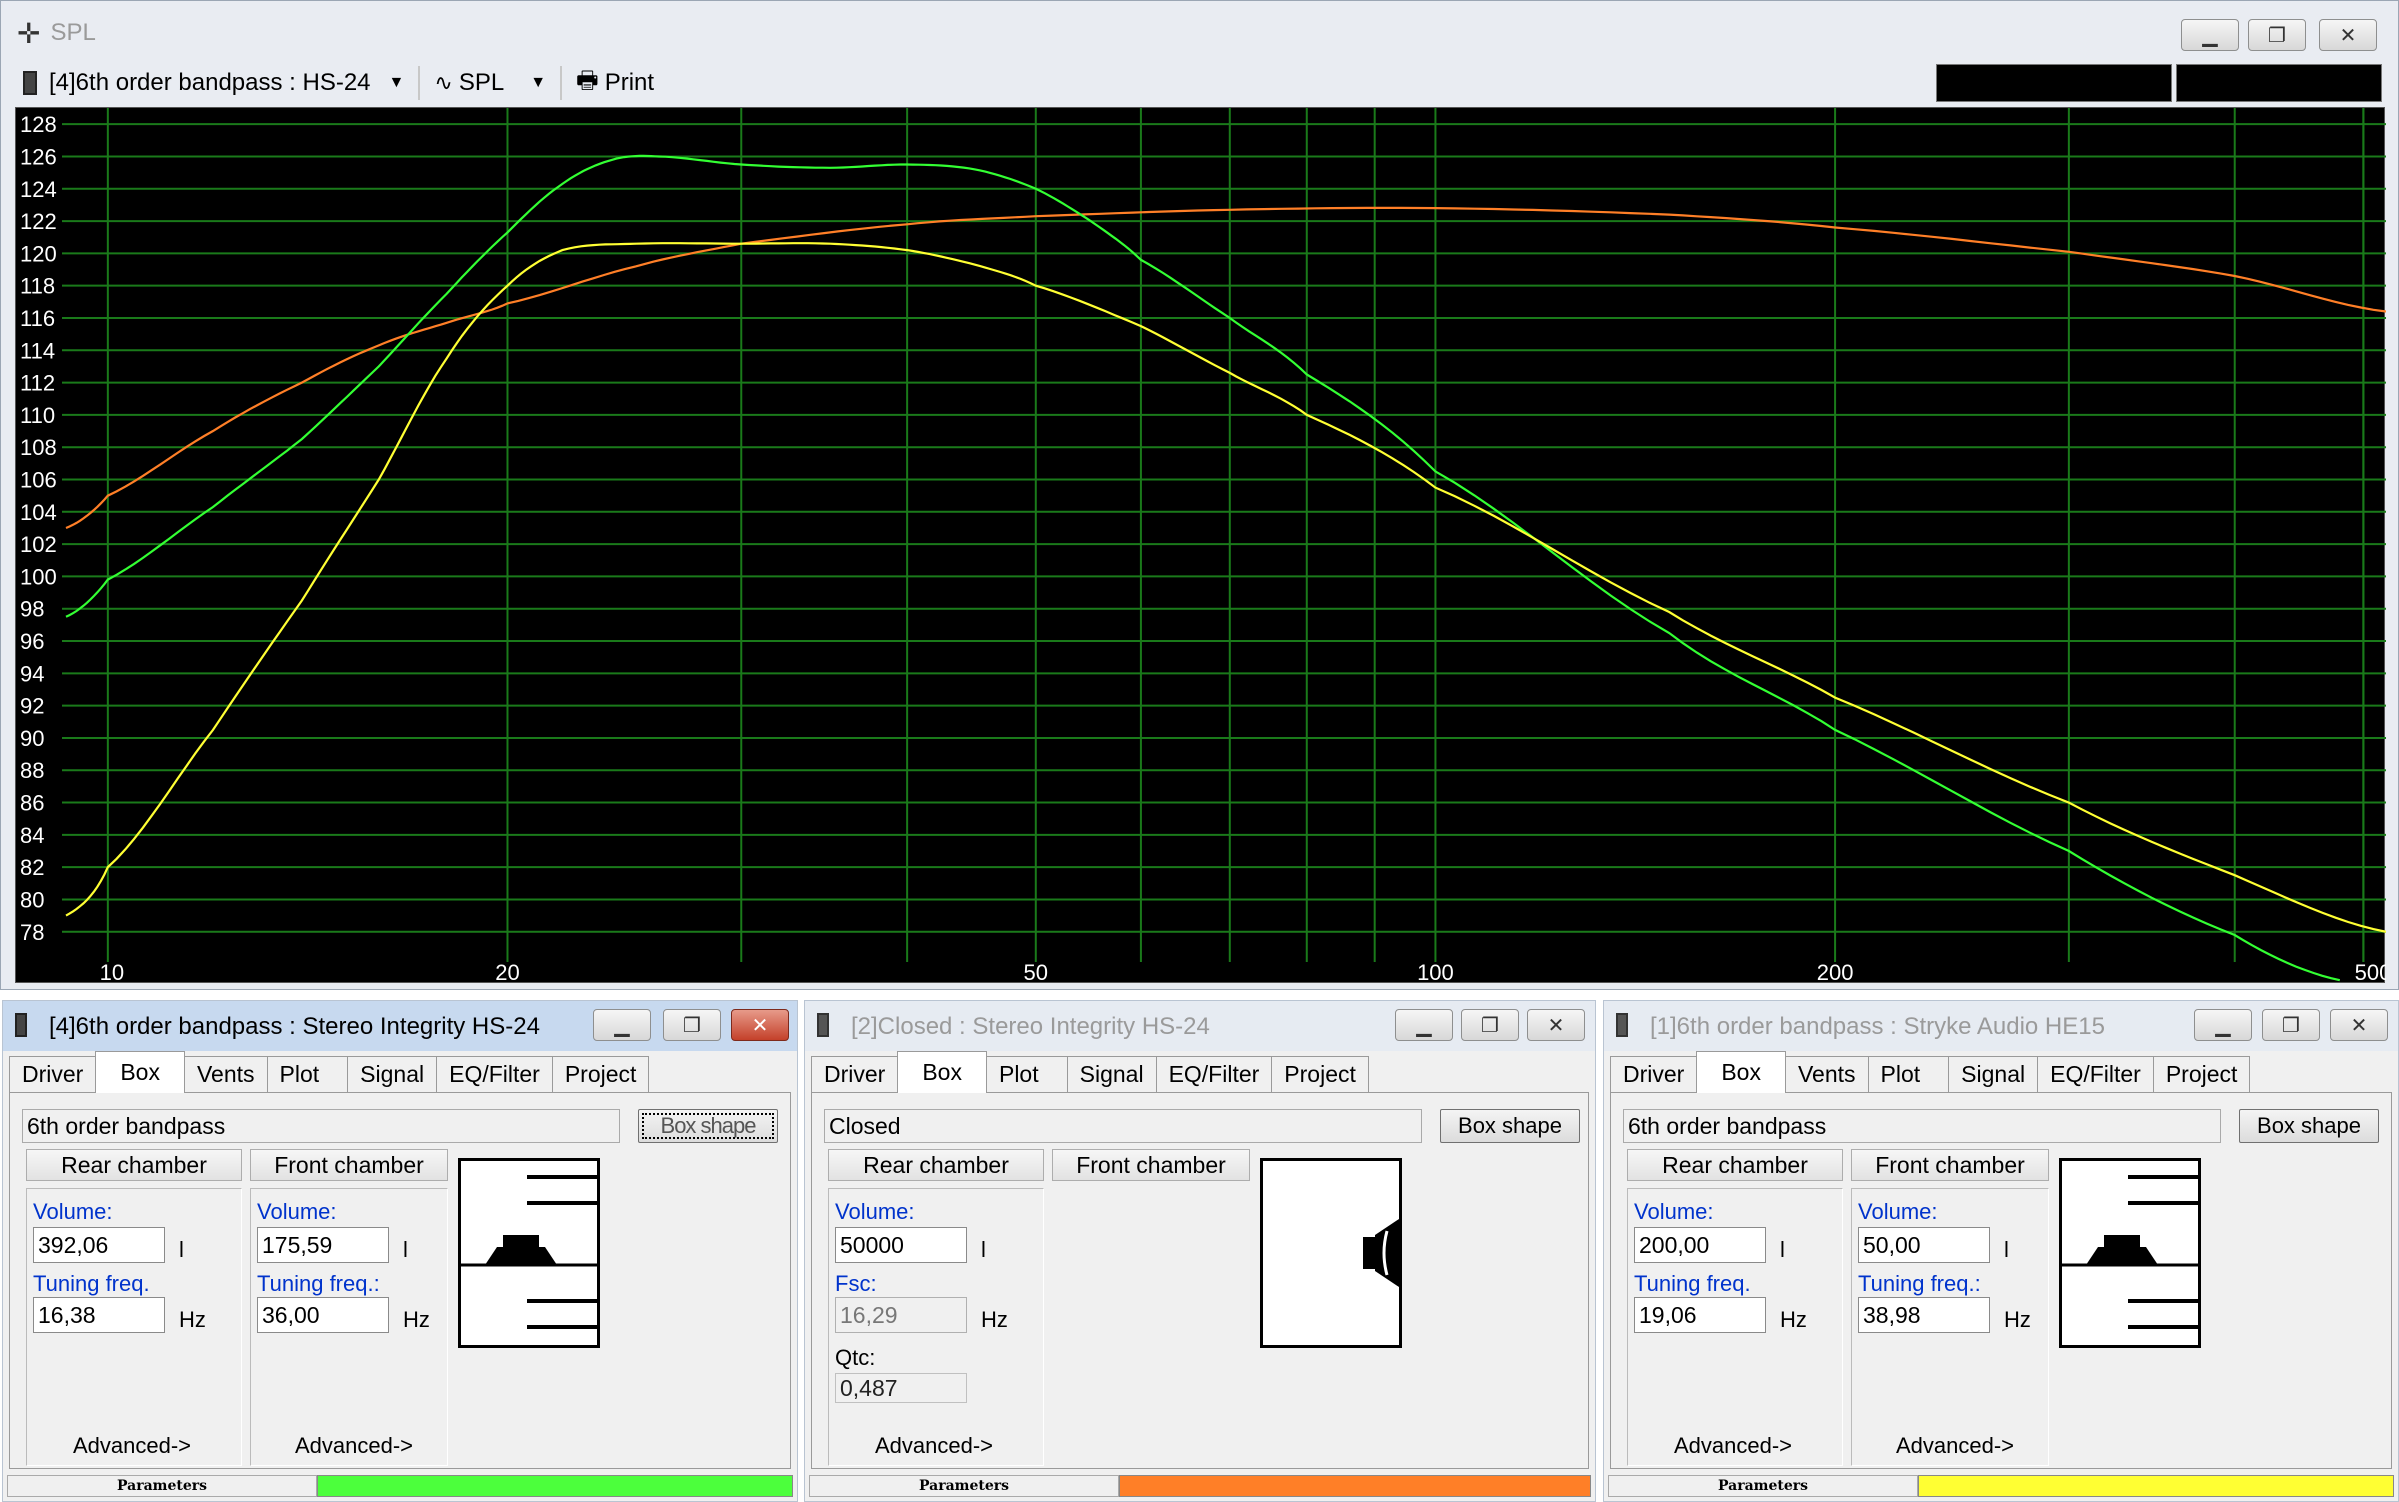 Image resolution: width=2399 pixels, height=1502 pixels. What do you see at coordinates (38, 544) in the screenshot?
I see `y-tick-label: 102` at bounding box center [38, 544].